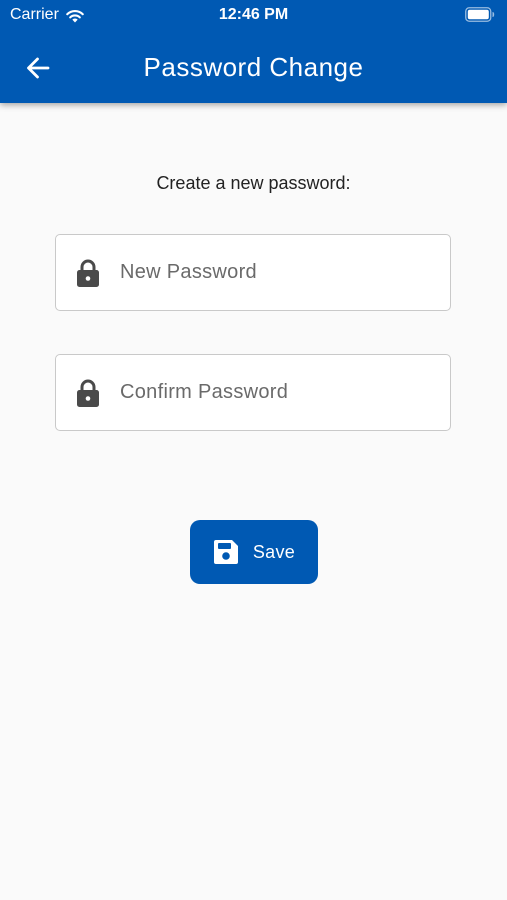 The width and height of the screenshot is (507, 900). I want to click on page-title: Password Change, so click(253, 67).